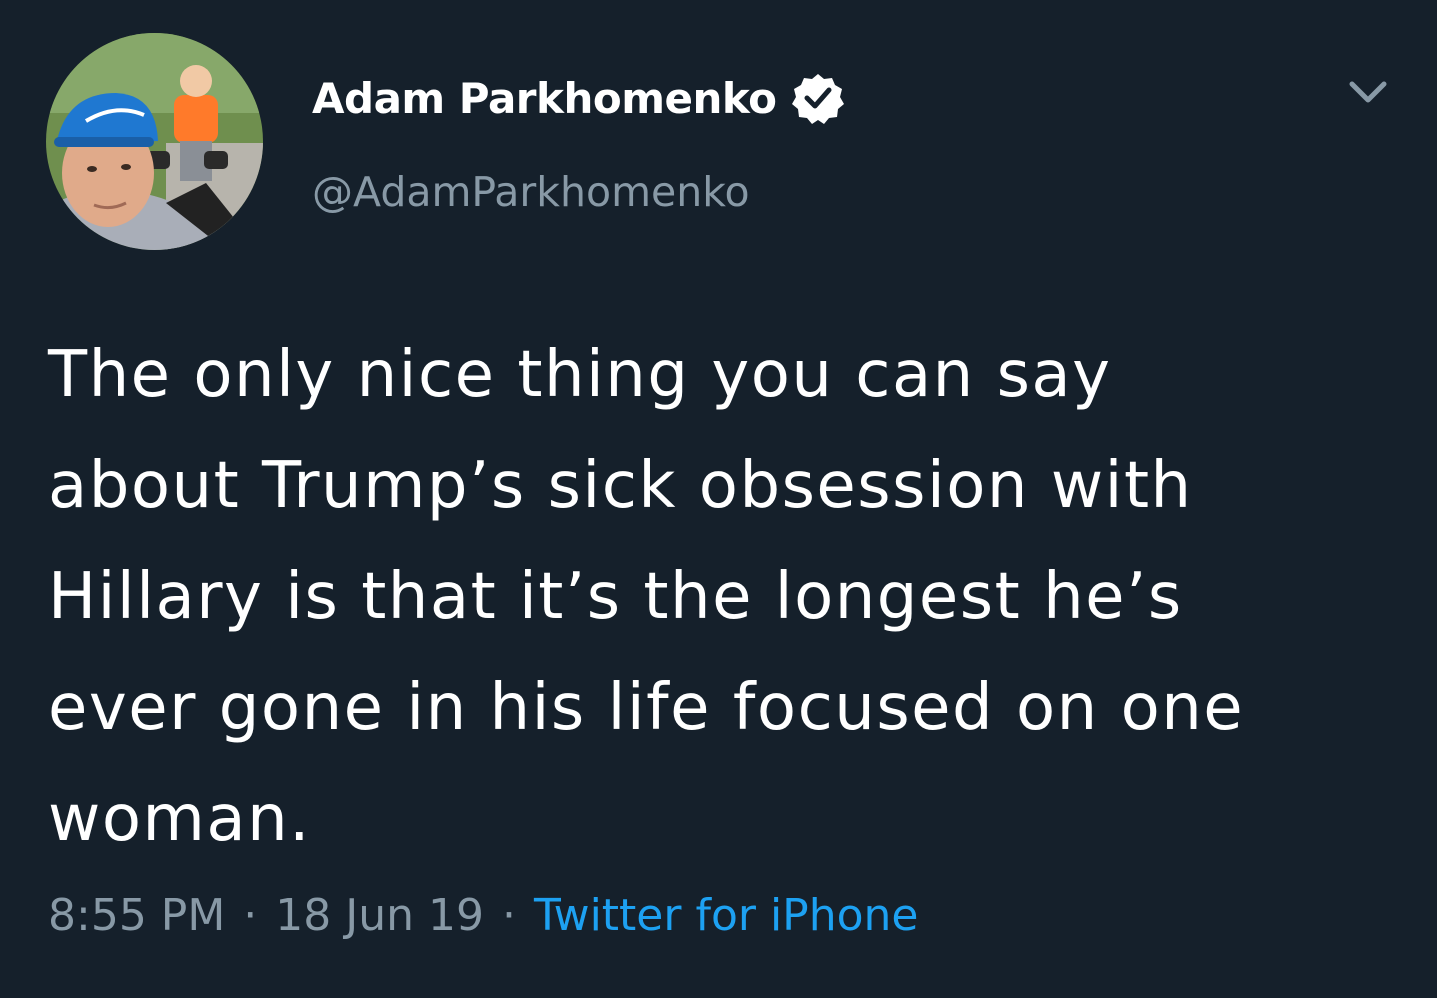  I want to click on author-display-name: Adam Parkhomenko, so click(544, 98).